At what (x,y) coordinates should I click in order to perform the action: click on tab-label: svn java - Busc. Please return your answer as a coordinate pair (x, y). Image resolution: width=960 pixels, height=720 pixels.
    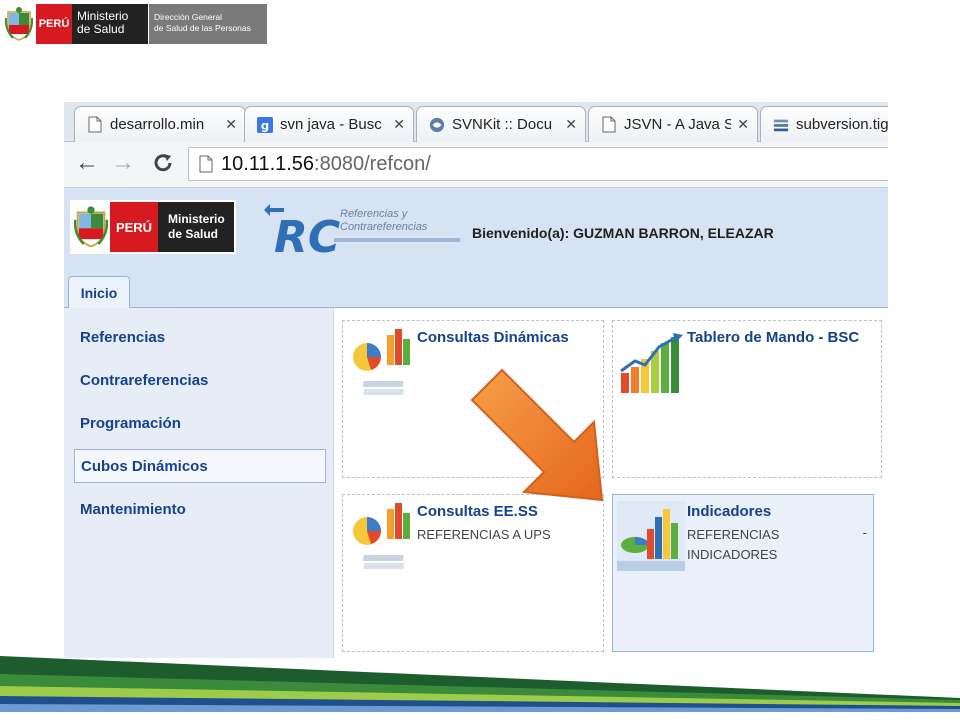
    Looking at the image, I should click on (331, 124).